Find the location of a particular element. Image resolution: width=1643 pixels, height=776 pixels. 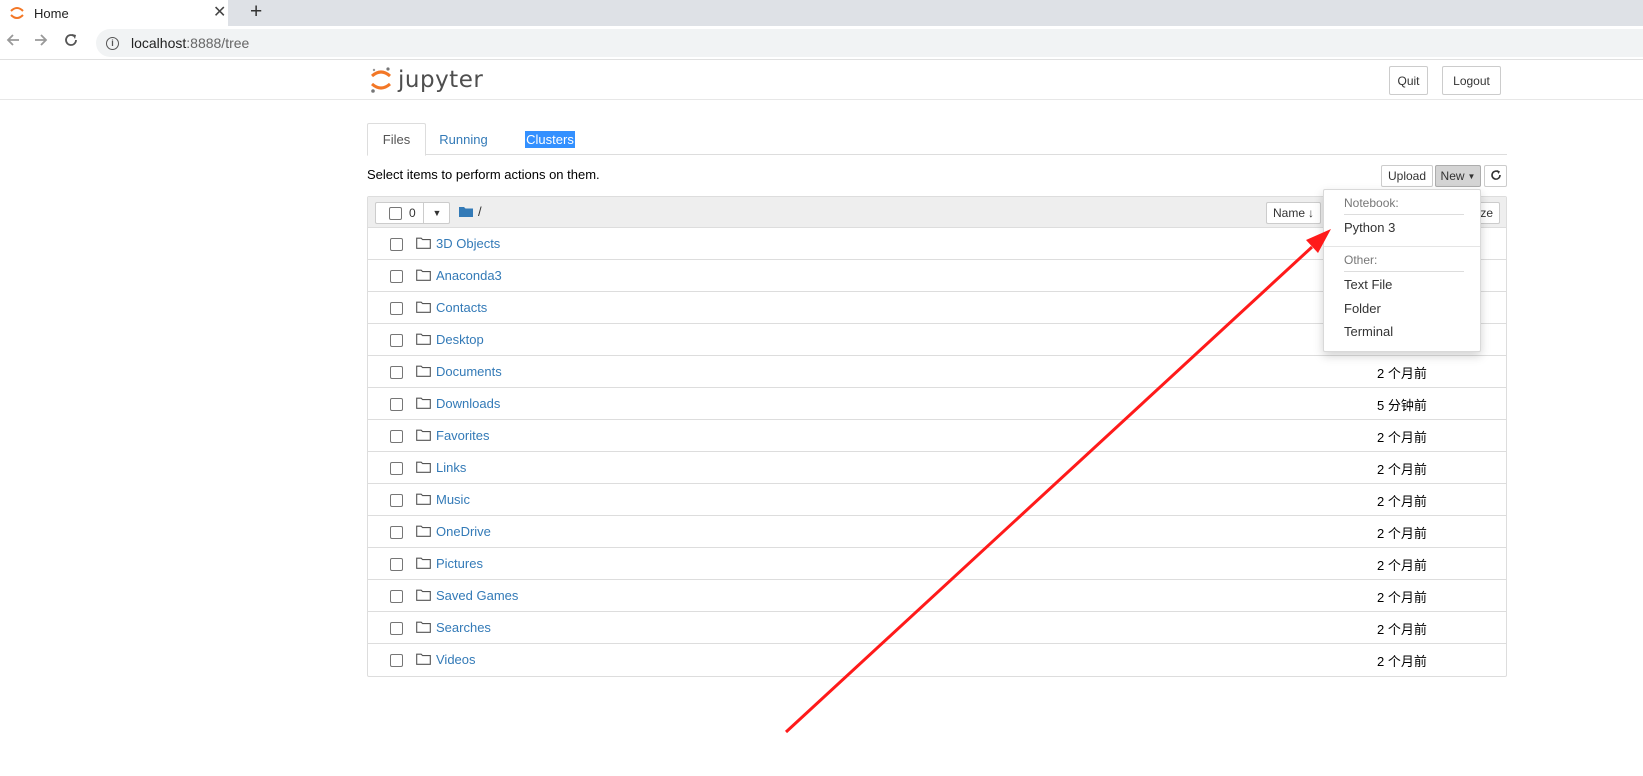

breadcrumb-root: / is located at coordinates (480, 211).